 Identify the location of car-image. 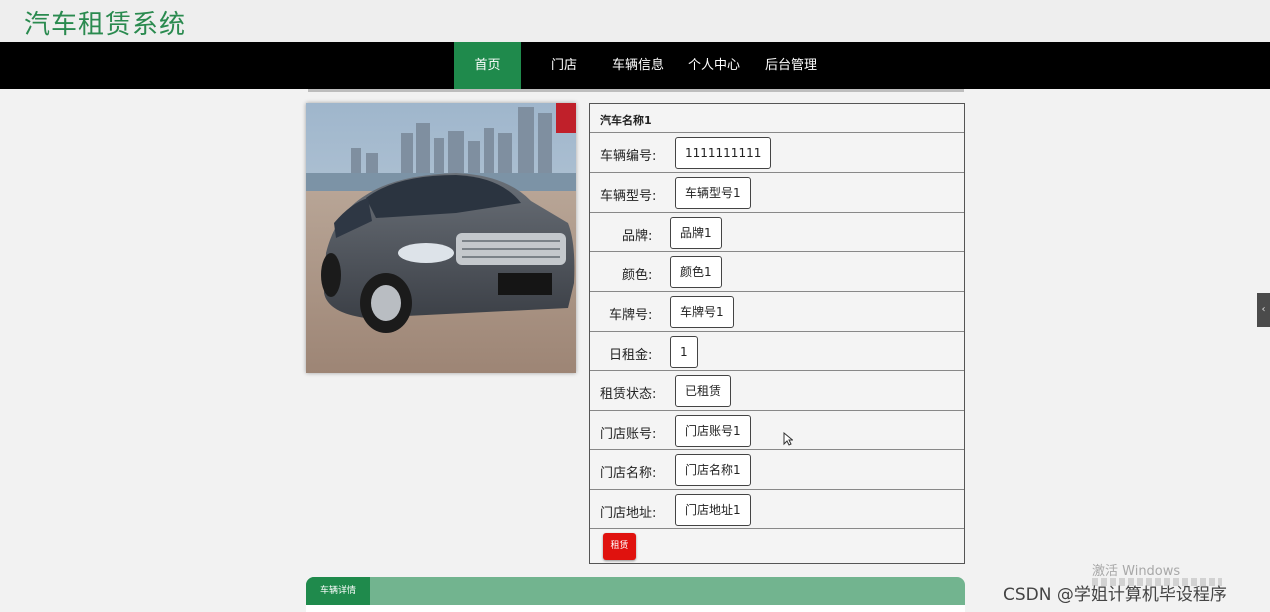
(441, 238).